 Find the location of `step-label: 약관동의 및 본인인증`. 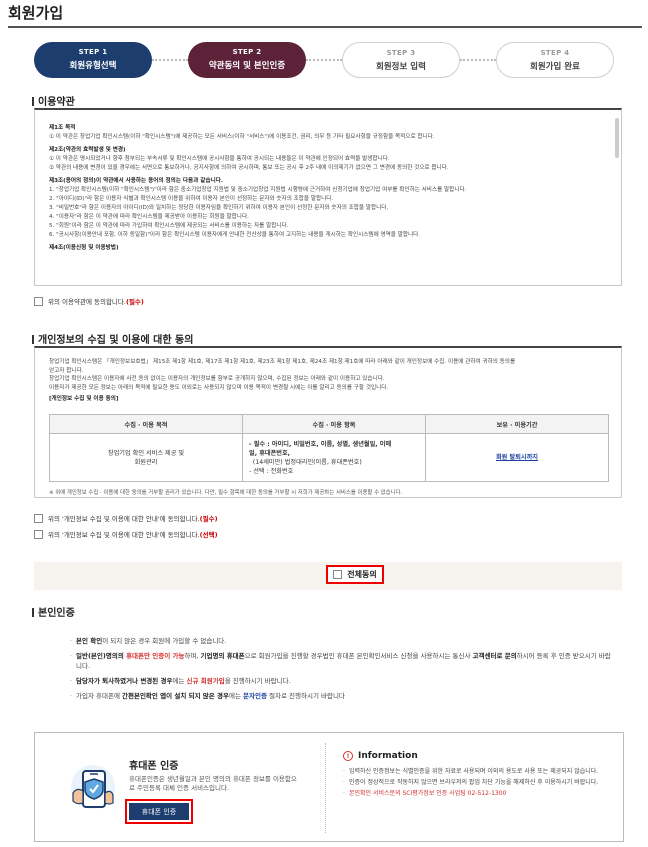

step-label: 약관동의 및 본인인증 is located at coordinates (247, 66).